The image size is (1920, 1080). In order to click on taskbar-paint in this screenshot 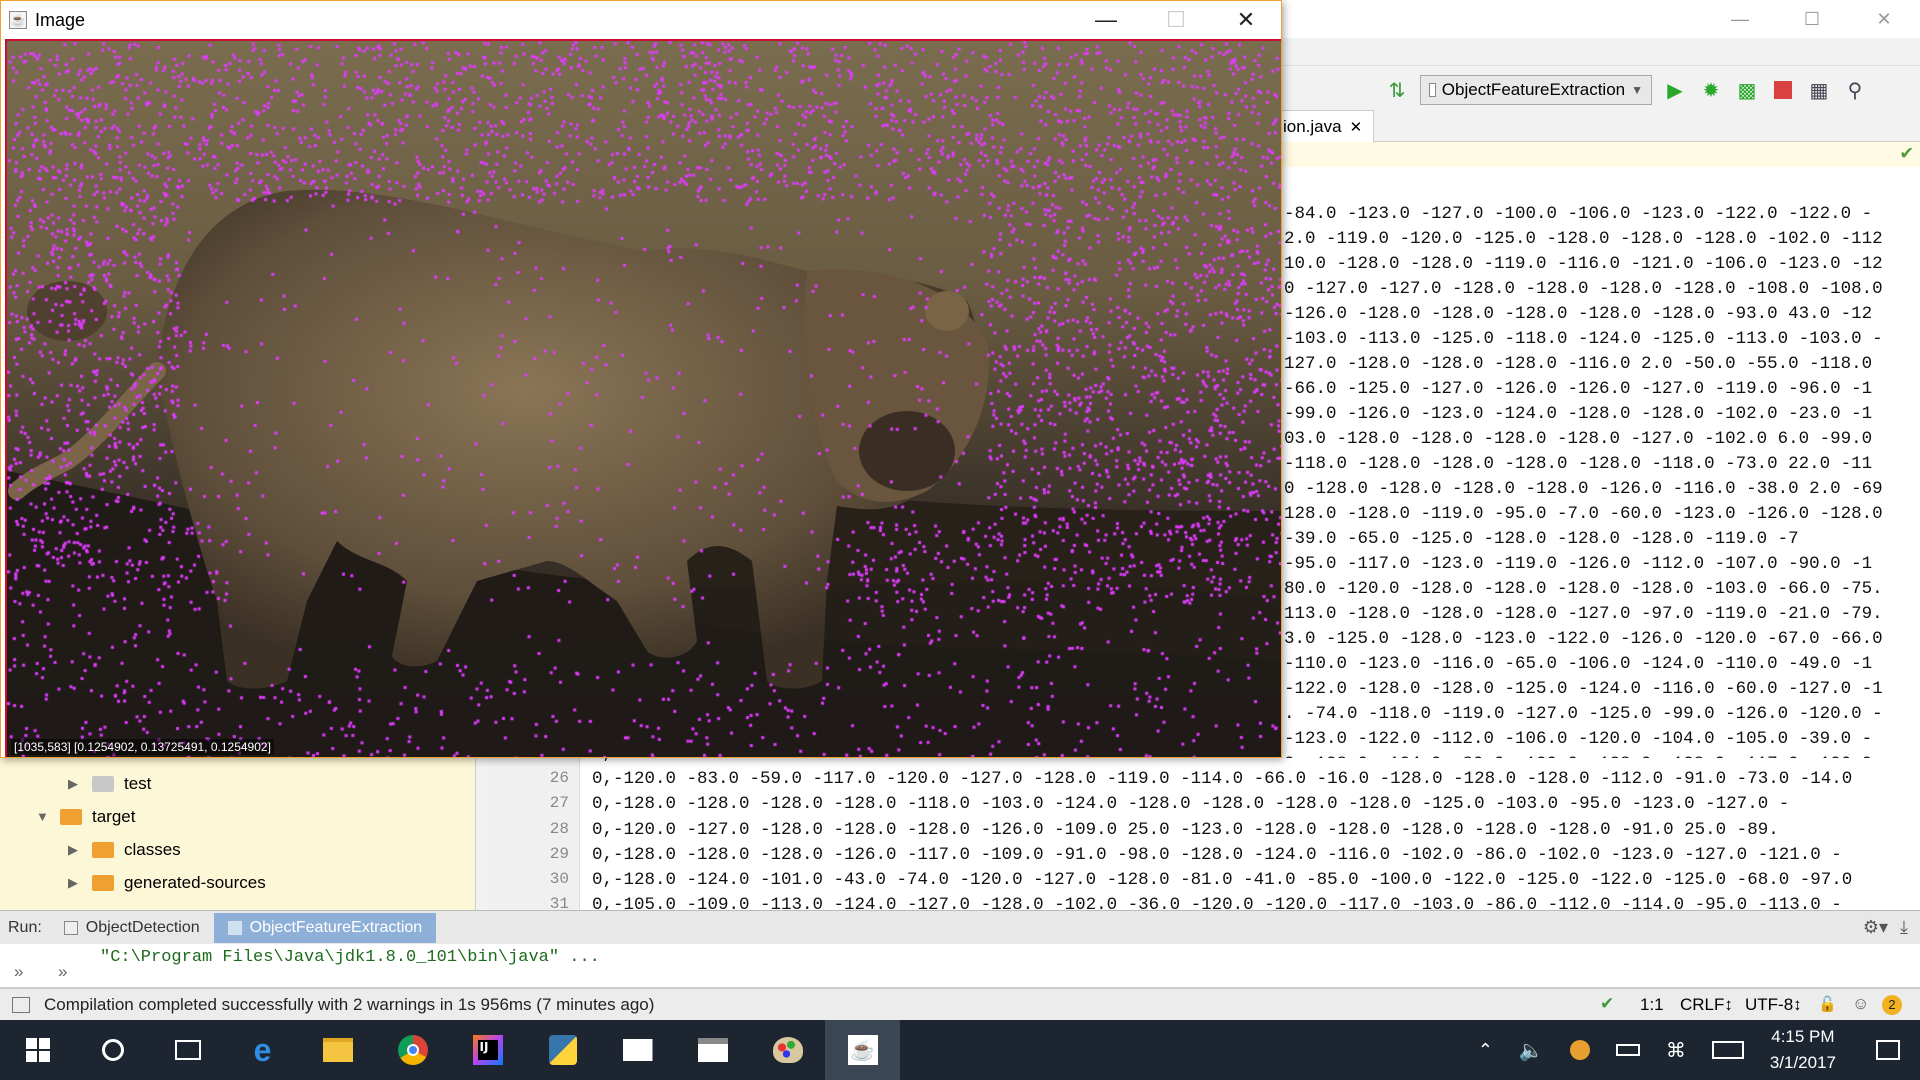, I will do `click(787, 1050)`.